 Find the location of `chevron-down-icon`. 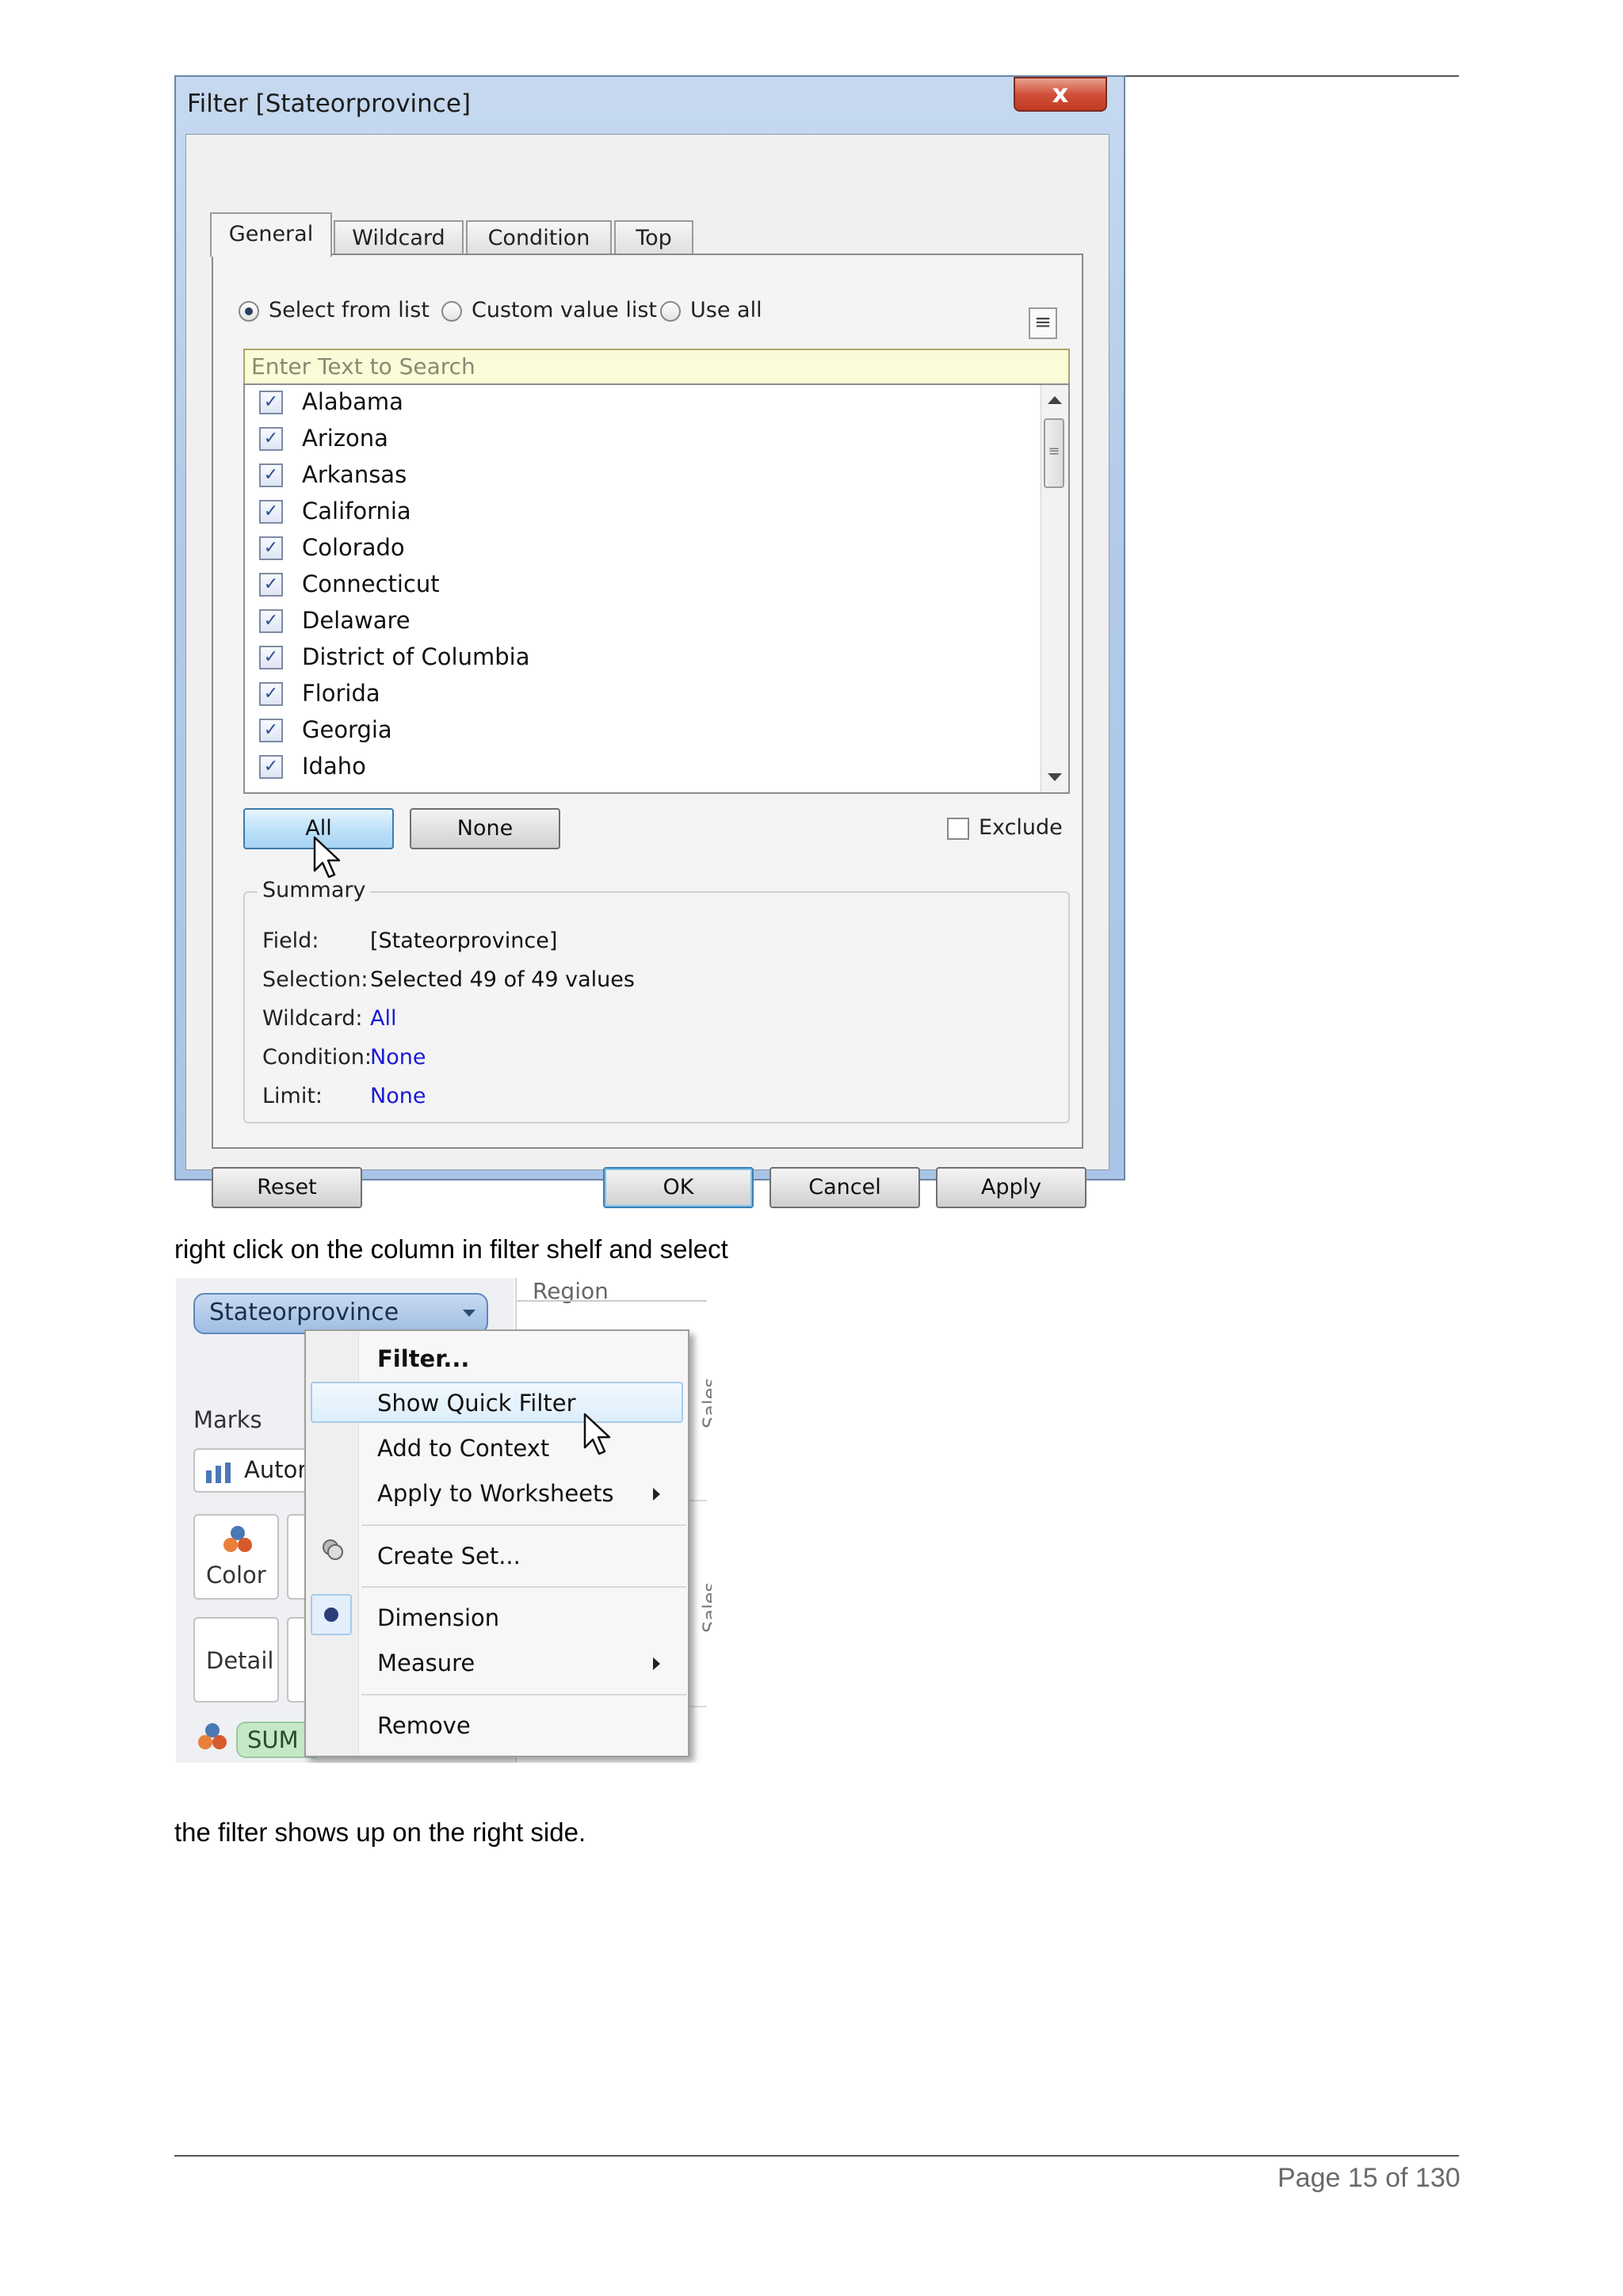

chevron-down-icon is located at coordinates (469, 1313).